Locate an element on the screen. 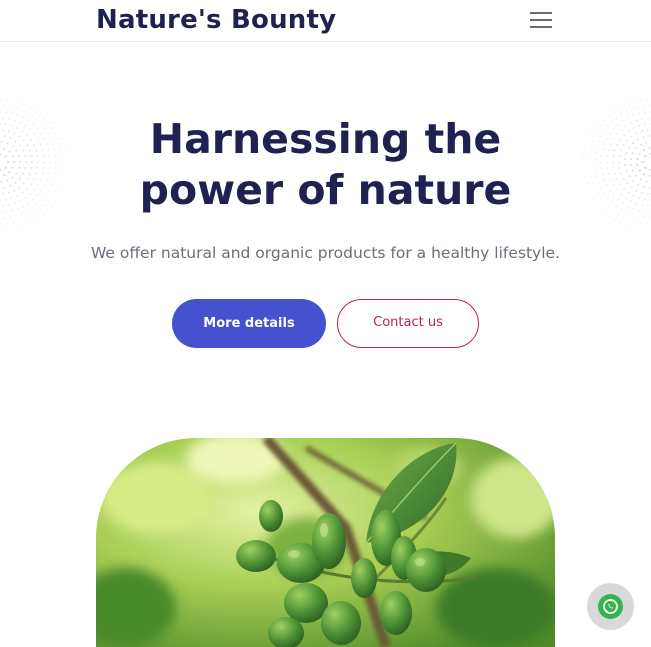  contact-us-button: Contact us is located at coordinates (408, 323).